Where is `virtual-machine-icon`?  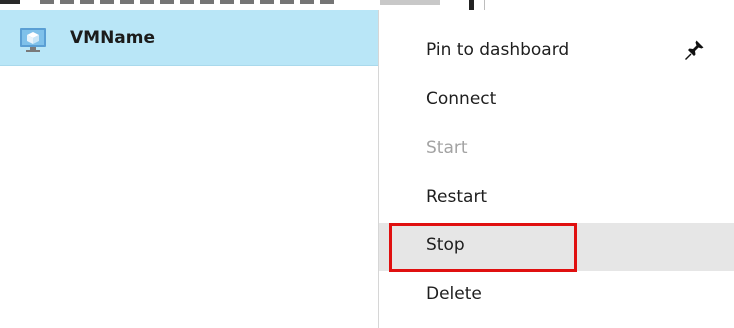
virtual-machine-icon is located at coordinates (33, 40).